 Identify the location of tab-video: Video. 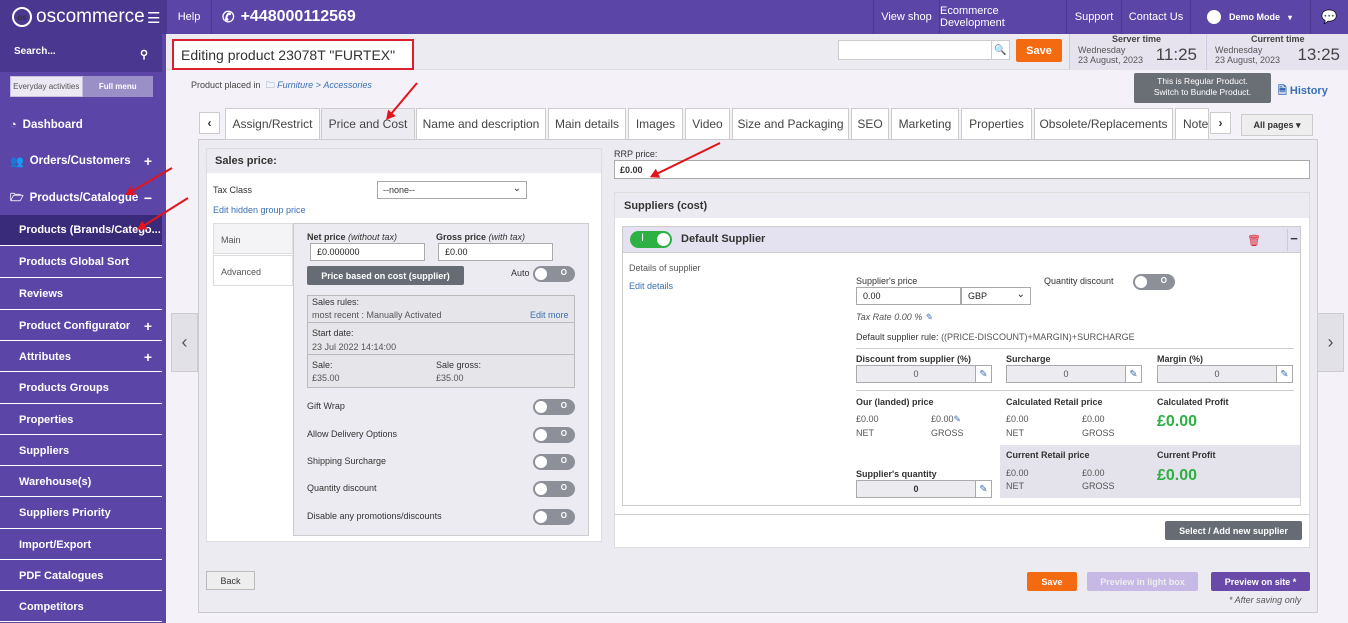
(707, 123).